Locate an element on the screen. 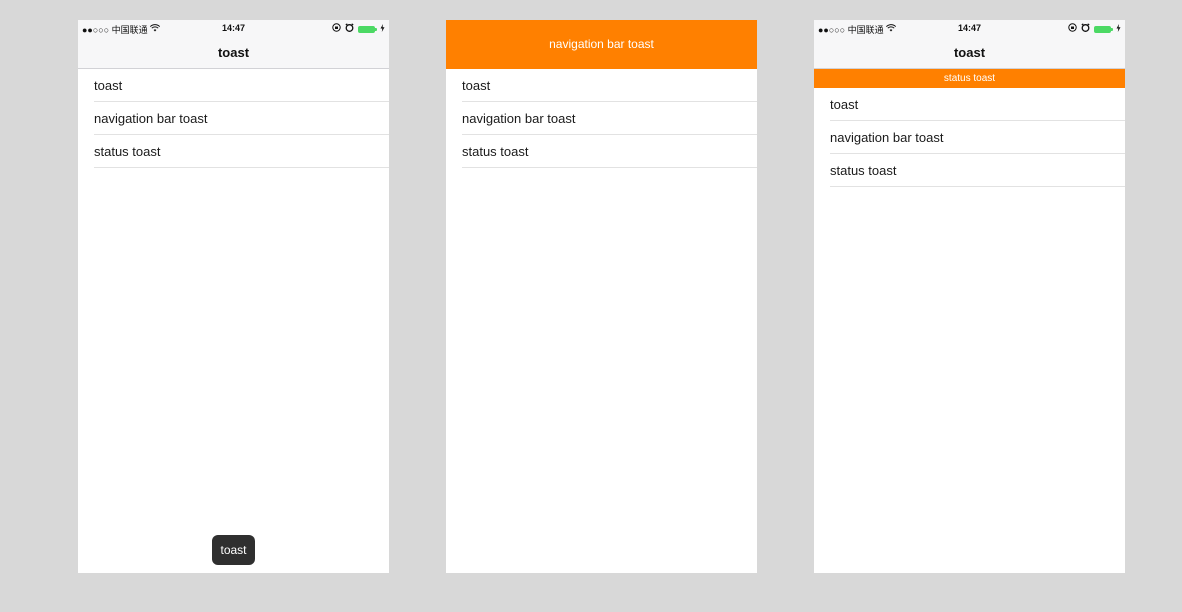  status-toast-banner: status toast is located at coordinates (969, 78).